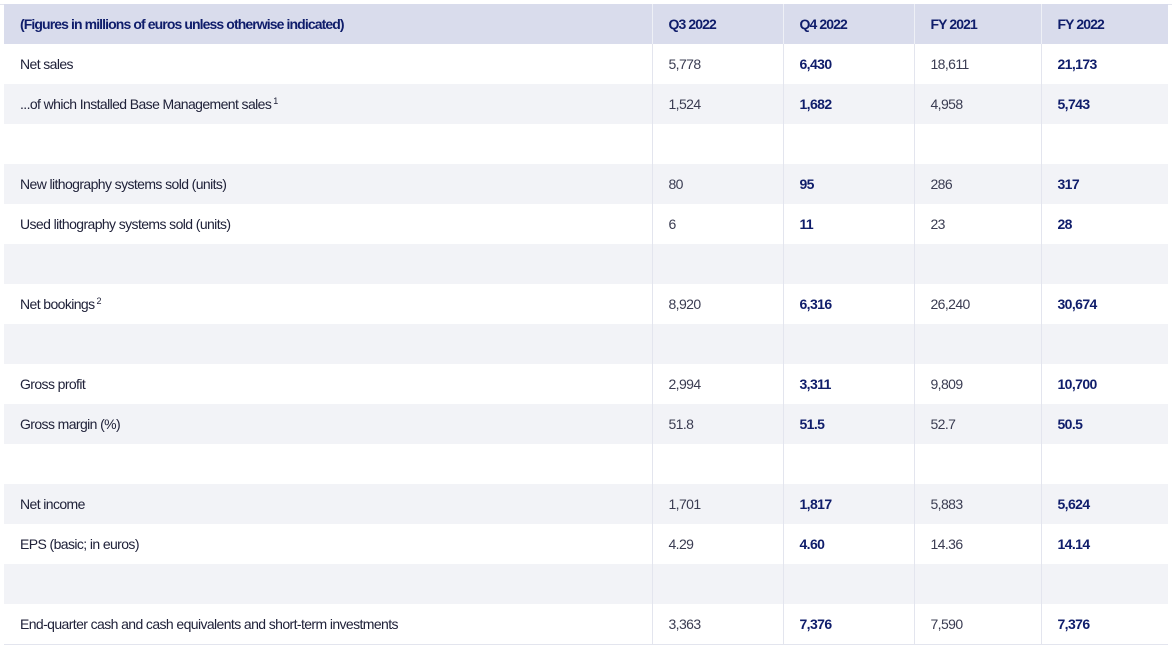 This screenshot has width=1172, height=647. Describe the element at coordinates (1104, 504) in the screenshot. I see `cell-fy-2022: 5,624` at that location.